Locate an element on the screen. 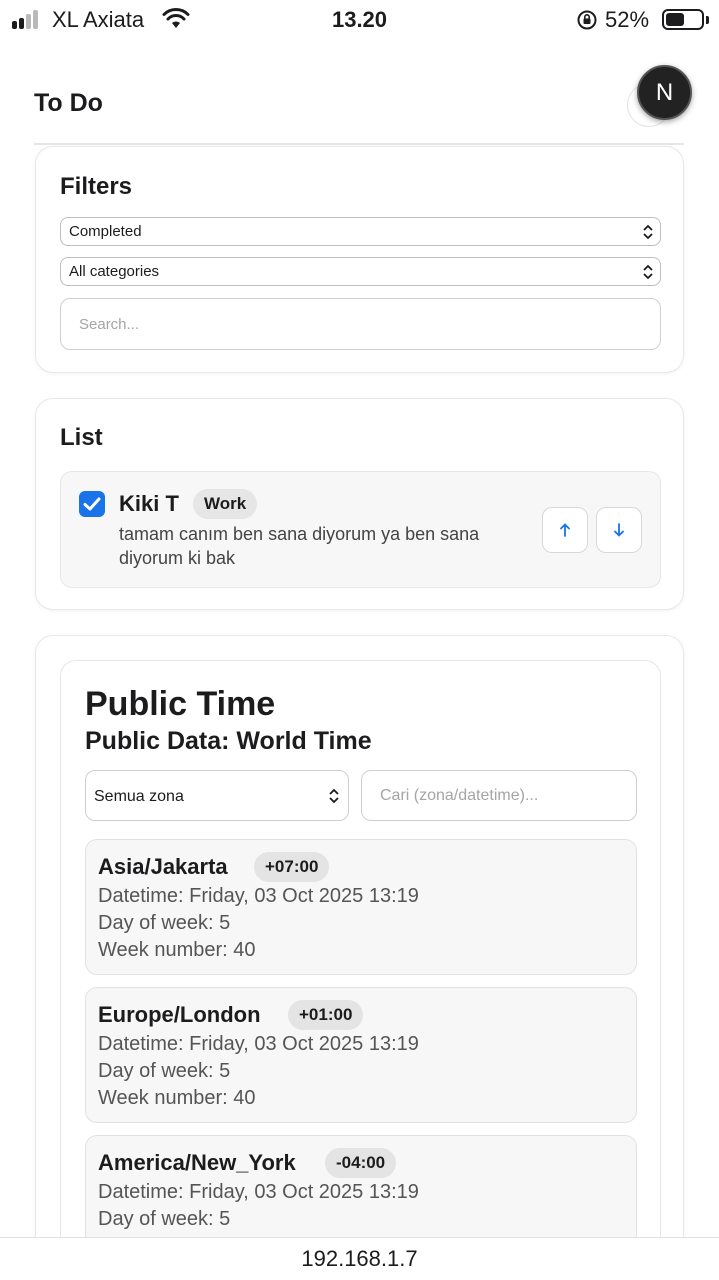 This screenshot has height=1280, width=719. browser-address-bar: 192.168.1.7 is located at coordinates (359, 1258).